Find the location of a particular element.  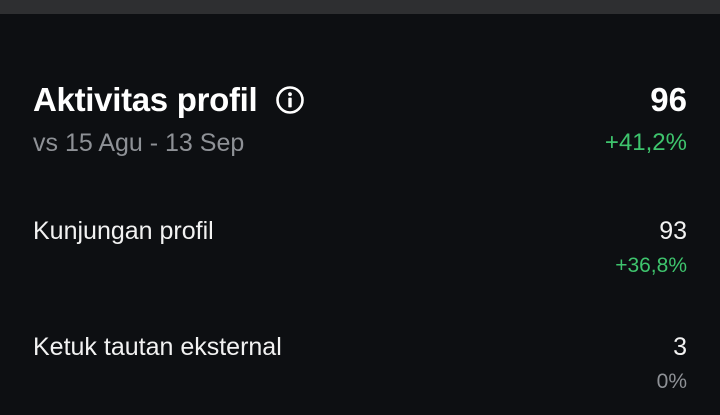

metric-label: Ketuk tautan eksternal is located at coordinates (157, 347).